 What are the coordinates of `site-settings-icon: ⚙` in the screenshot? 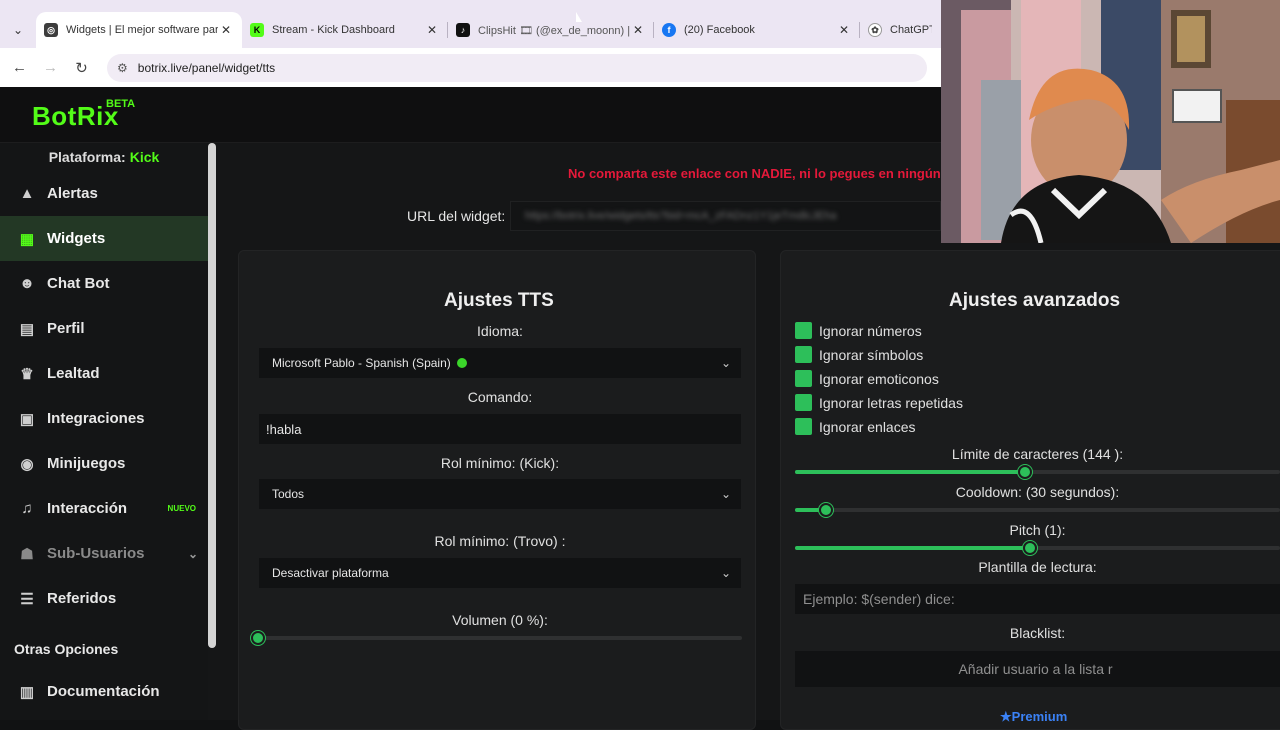 It's located at (122, 68).